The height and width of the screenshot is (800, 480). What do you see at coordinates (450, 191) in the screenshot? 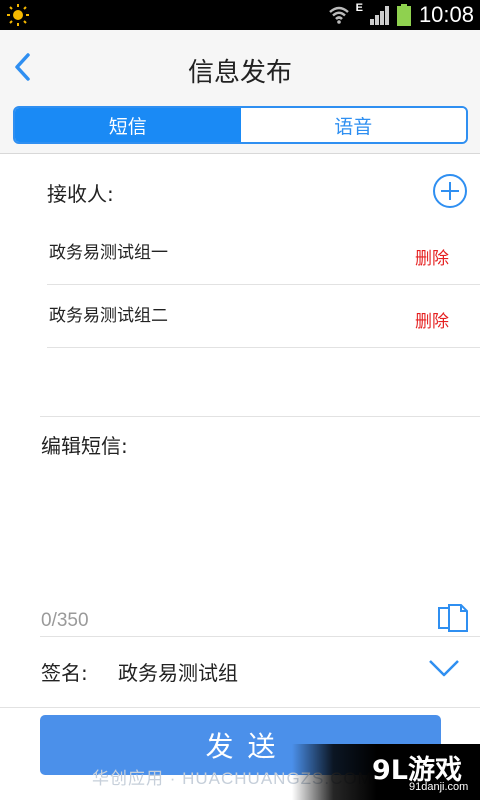
I see `add-circle-icon` at bounding box center [450, 191].